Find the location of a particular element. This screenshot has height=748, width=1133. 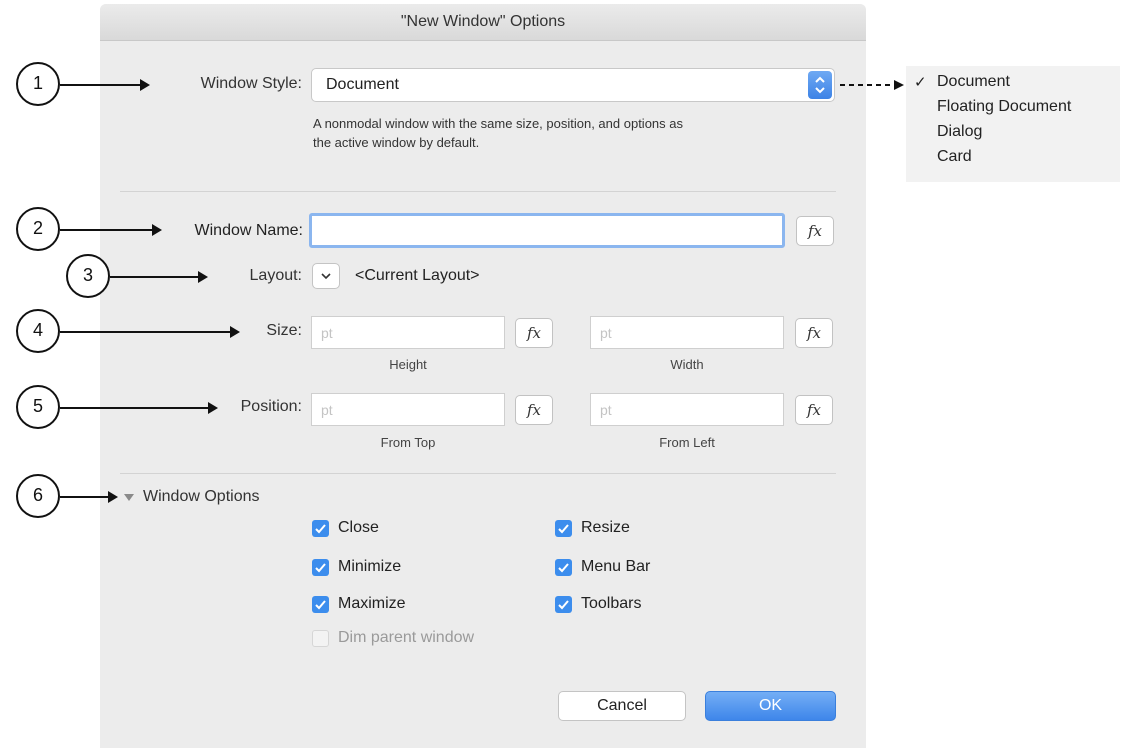

from-left-caption: From Left is located at coordinates (687, 442).